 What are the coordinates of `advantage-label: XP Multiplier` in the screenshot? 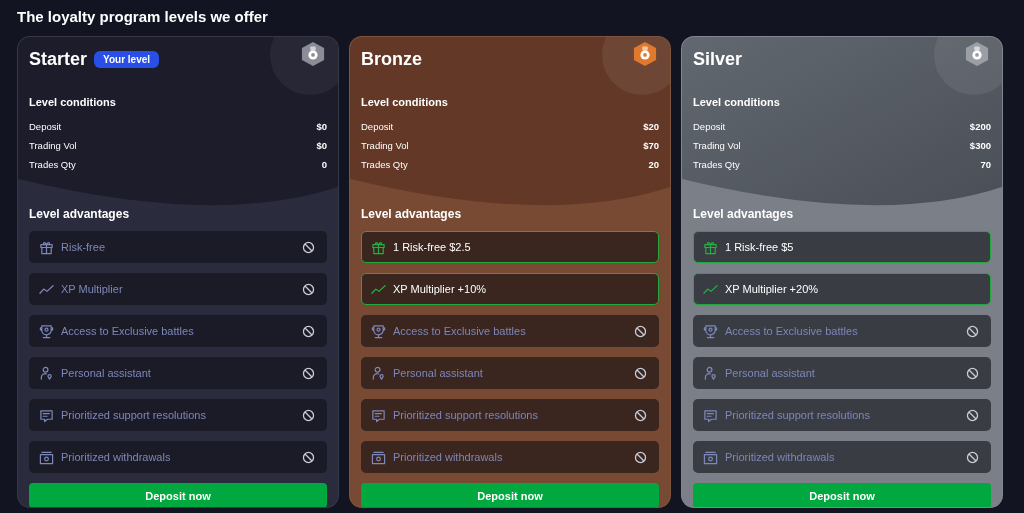 It's located at (92, 289).